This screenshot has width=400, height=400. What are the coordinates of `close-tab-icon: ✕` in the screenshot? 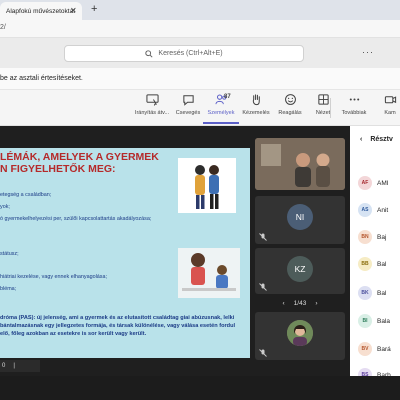 It's located at (73, 10).